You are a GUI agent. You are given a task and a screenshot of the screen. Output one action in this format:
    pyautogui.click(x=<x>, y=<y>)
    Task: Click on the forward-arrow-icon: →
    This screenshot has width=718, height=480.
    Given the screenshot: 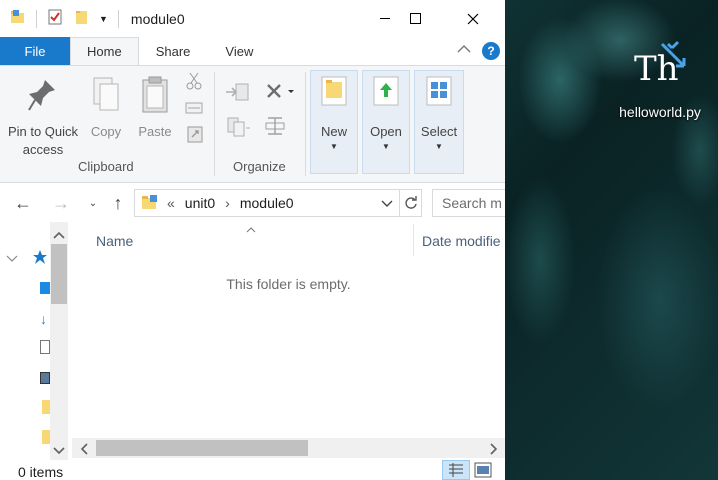 What is the action you would take?
    pyautogui.click(x=61, y=202)
    